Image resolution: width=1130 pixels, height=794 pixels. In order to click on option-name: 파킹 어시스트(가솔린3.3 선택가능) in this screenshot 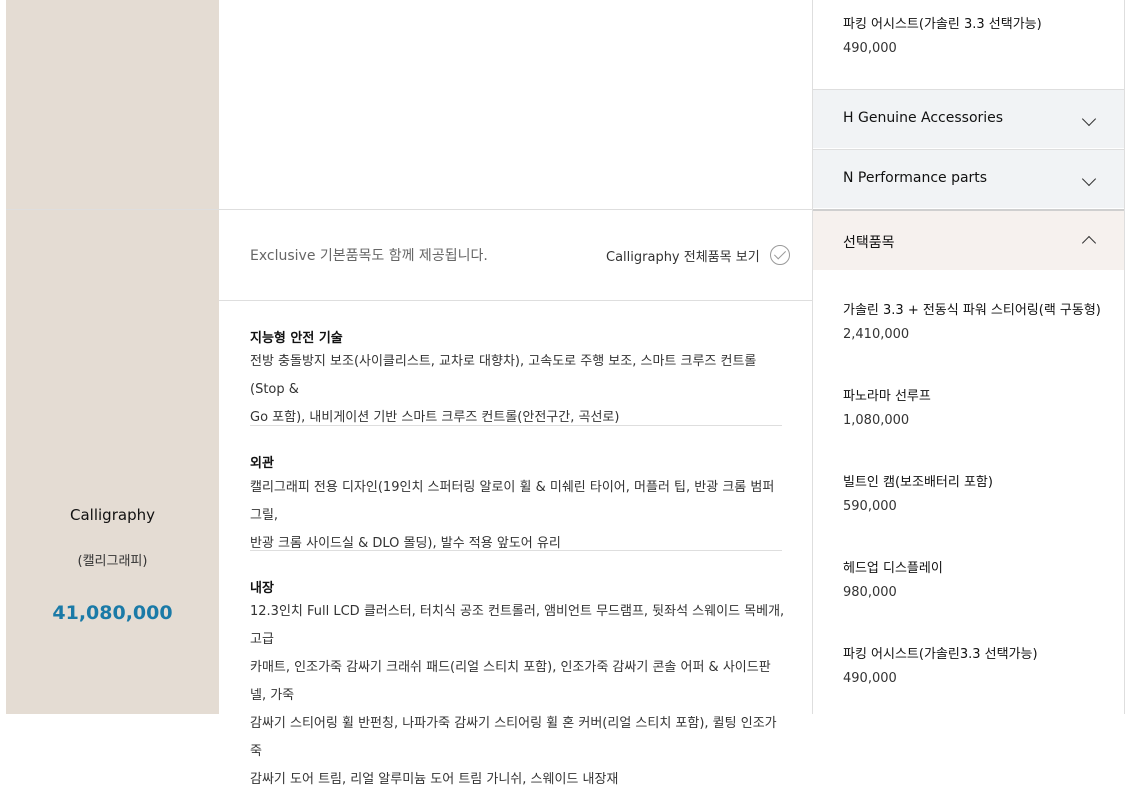, I will do `click(940, 654)`.